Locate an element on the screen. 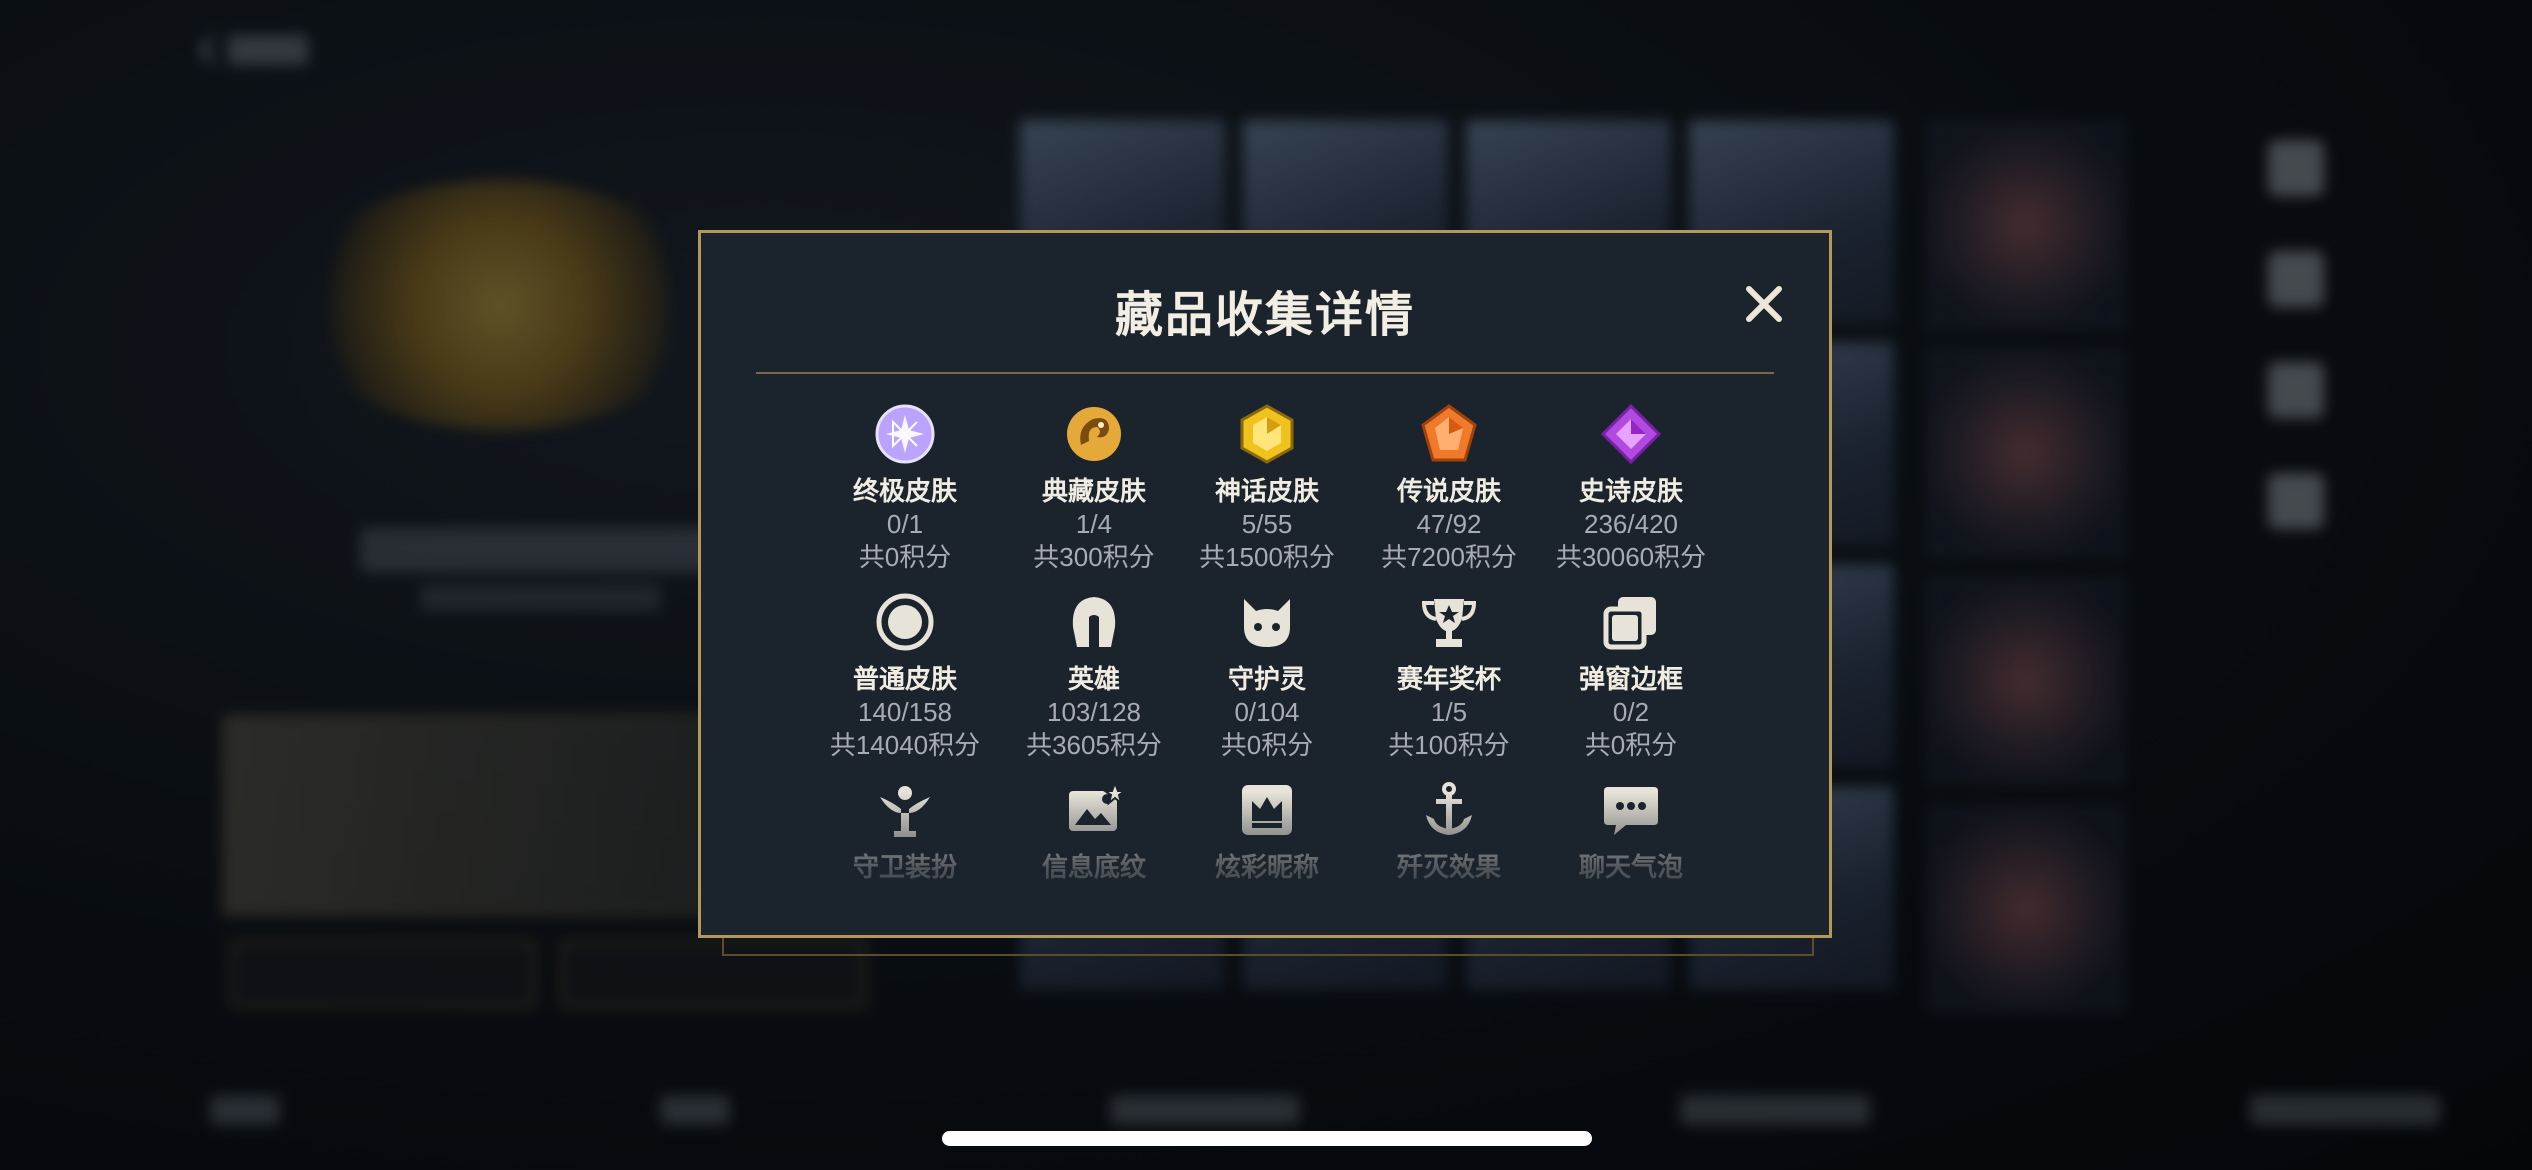 Image resolution: width=2532 pixels, height=1170 pixels. collection-category-item: 弹窗边框 0/2 共0积分 is located at coordinates (1631, 676).